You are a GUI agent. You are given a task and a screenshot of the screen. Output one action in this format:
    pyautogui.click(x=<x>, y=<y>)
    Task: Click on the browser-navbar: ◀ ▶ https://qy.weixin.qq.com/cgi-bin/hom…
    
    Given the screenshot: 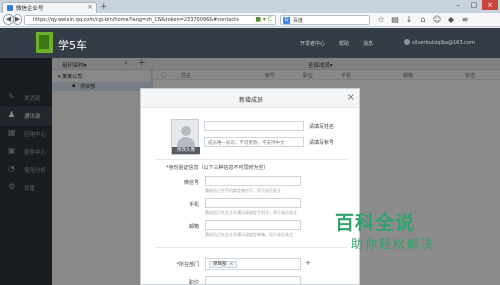 What is the action you would take?
    pyautogui.click(x=250, y=20)
    